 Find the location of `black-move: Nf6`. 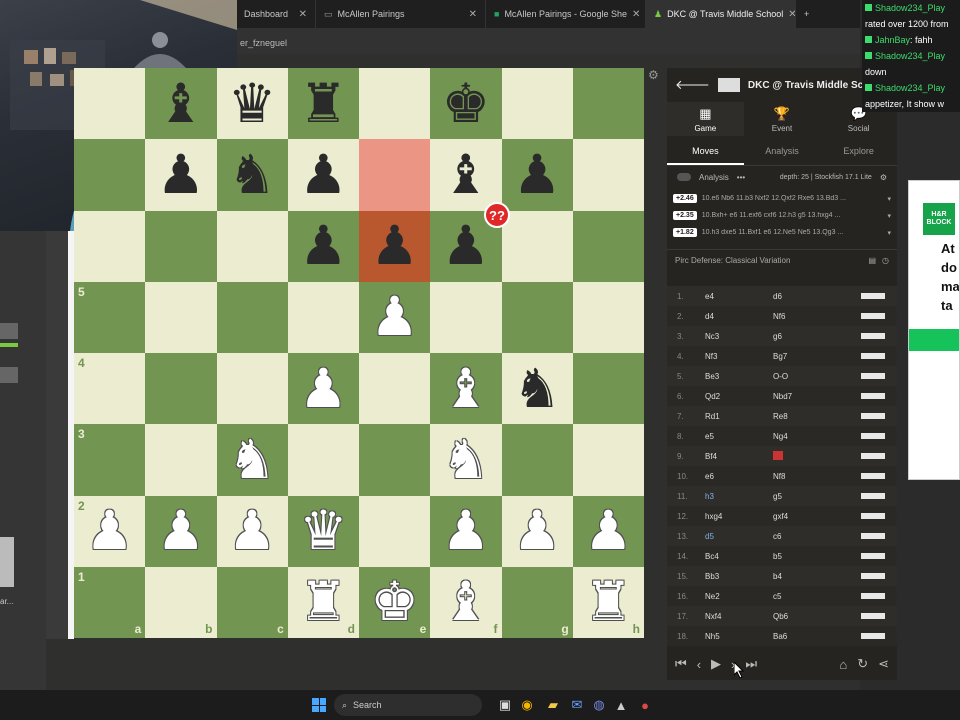

black-move: Nf6 is located at coordinates (801, 316).